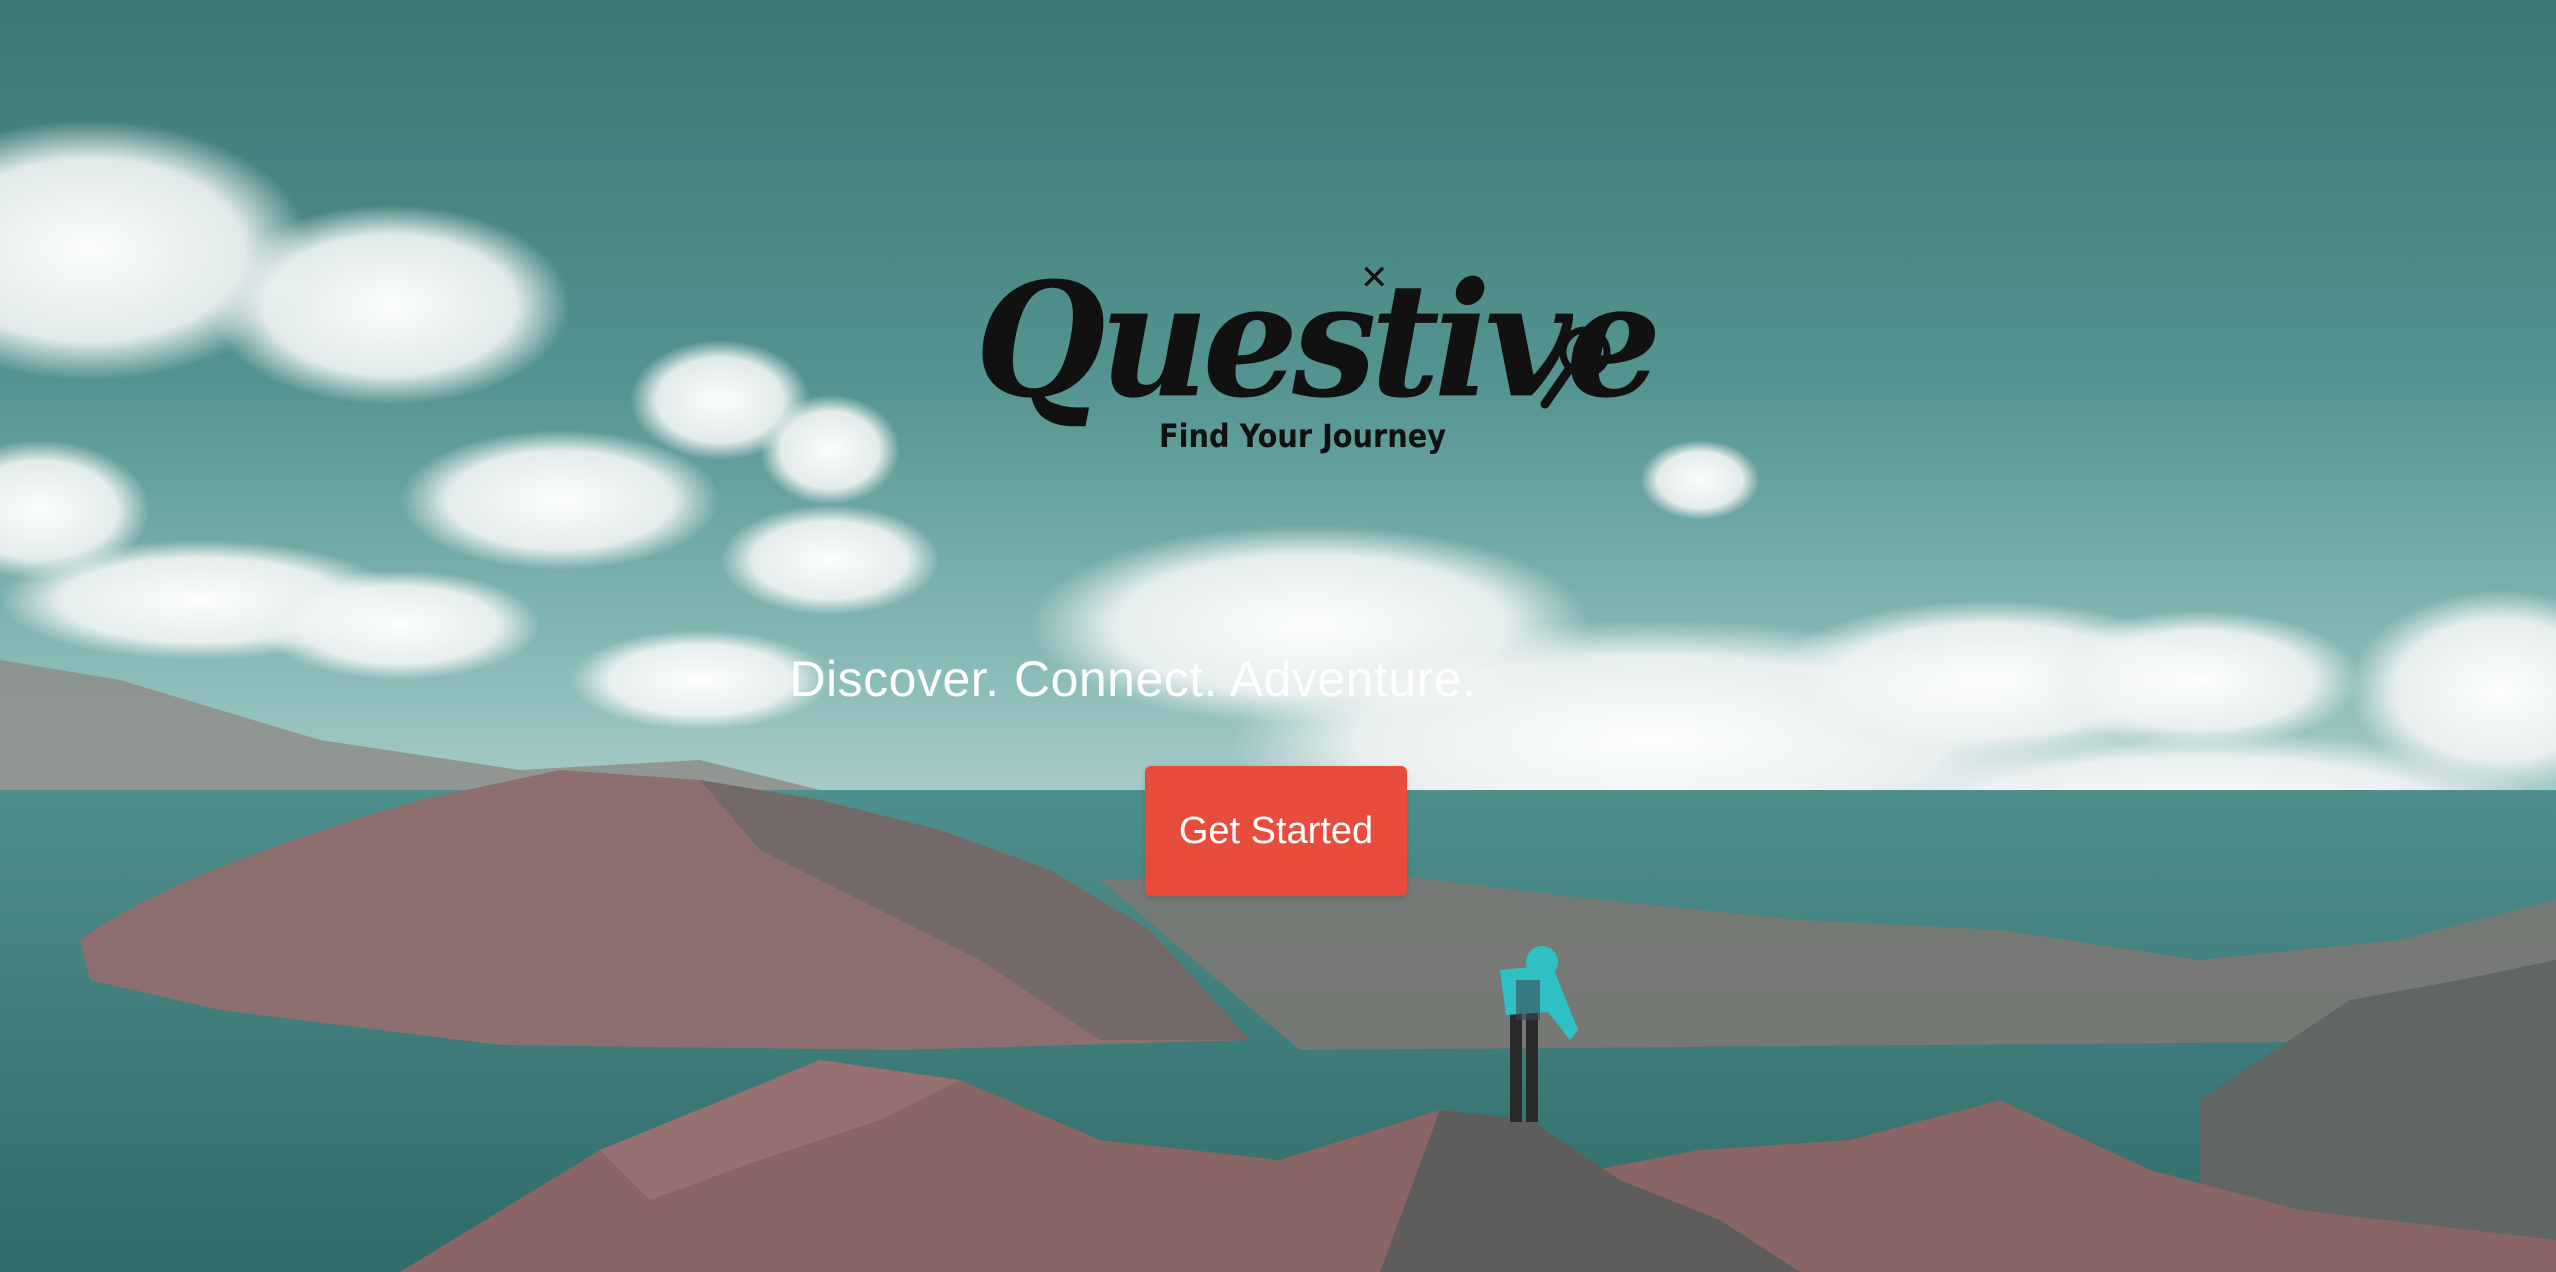 The height and width of the screenshot is (1272, 2556). What do you see at coordinates (1276, 831) in the screenshot?
I see `get-started-button: Get Started` at bounding box center [1276, 831].